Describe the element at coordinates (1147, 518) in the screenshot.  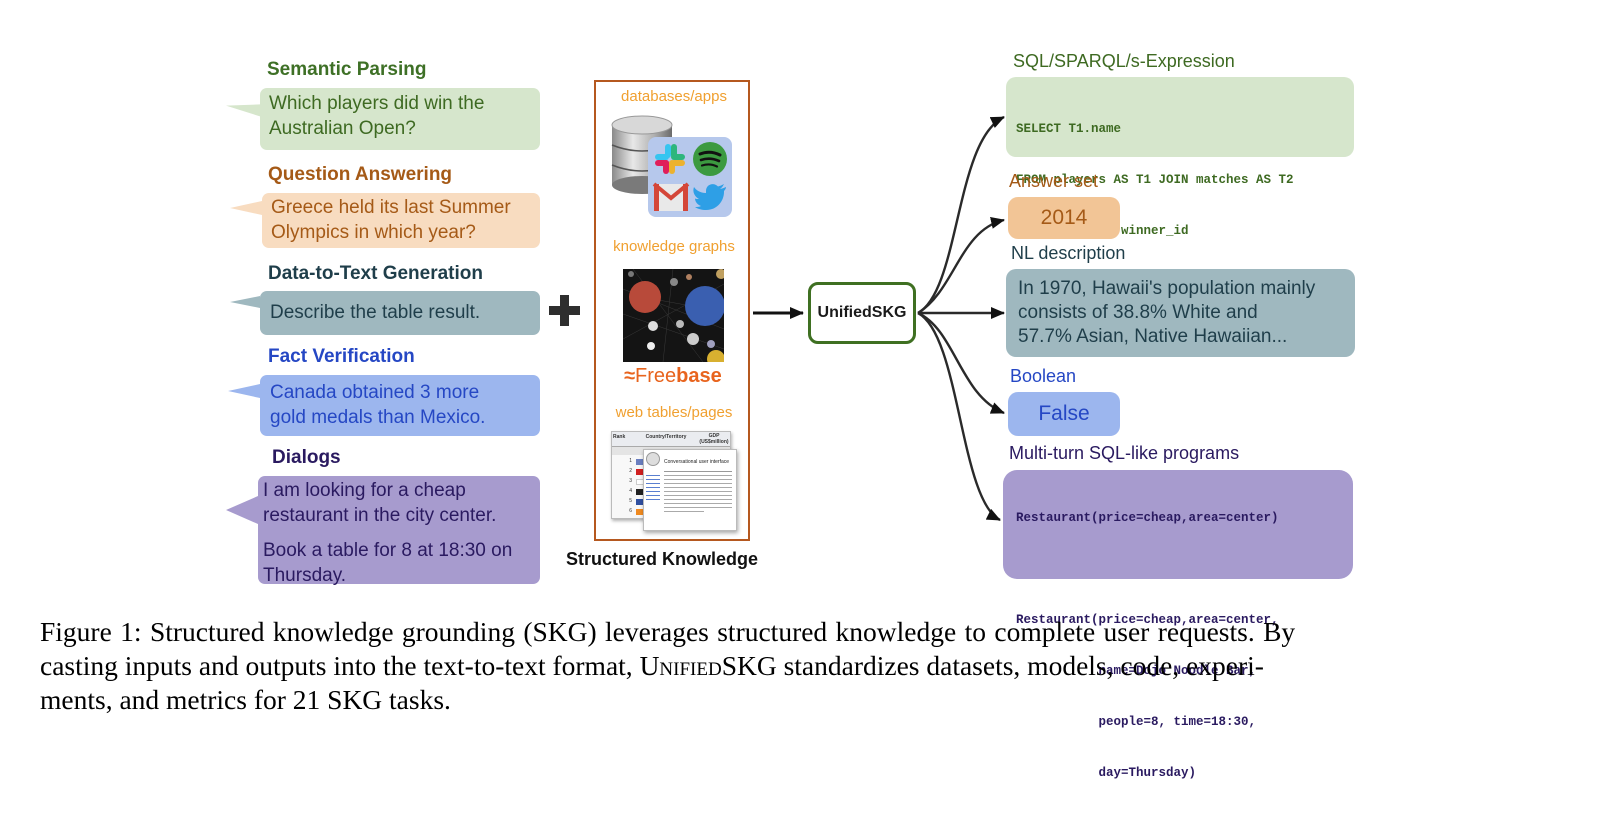
I see `code-line: Restaurant(price=cheap,area=center)` at that location.